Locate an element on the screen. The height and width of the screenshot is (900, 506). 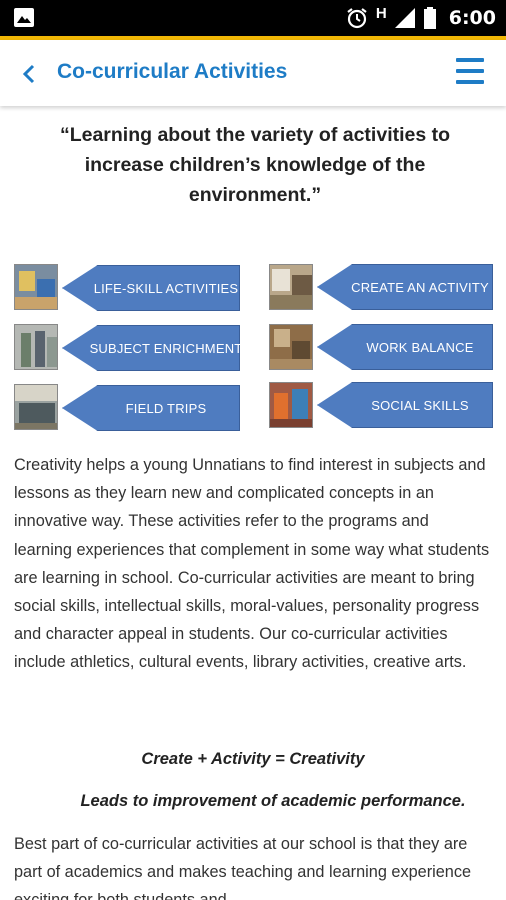
field-trips-photo is located at coordinates (36, 407).